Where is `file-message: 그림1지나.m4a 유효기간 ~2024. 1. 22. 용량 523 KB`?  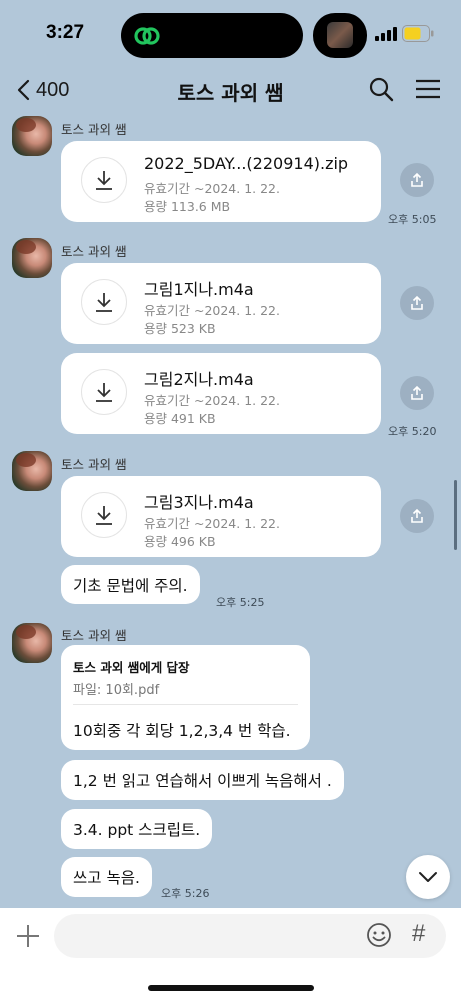
file-message: 그림1지나.m4a 유효기간 ~2024. 1. 22. 용량 523 KB is located at coordinates (221, 303).